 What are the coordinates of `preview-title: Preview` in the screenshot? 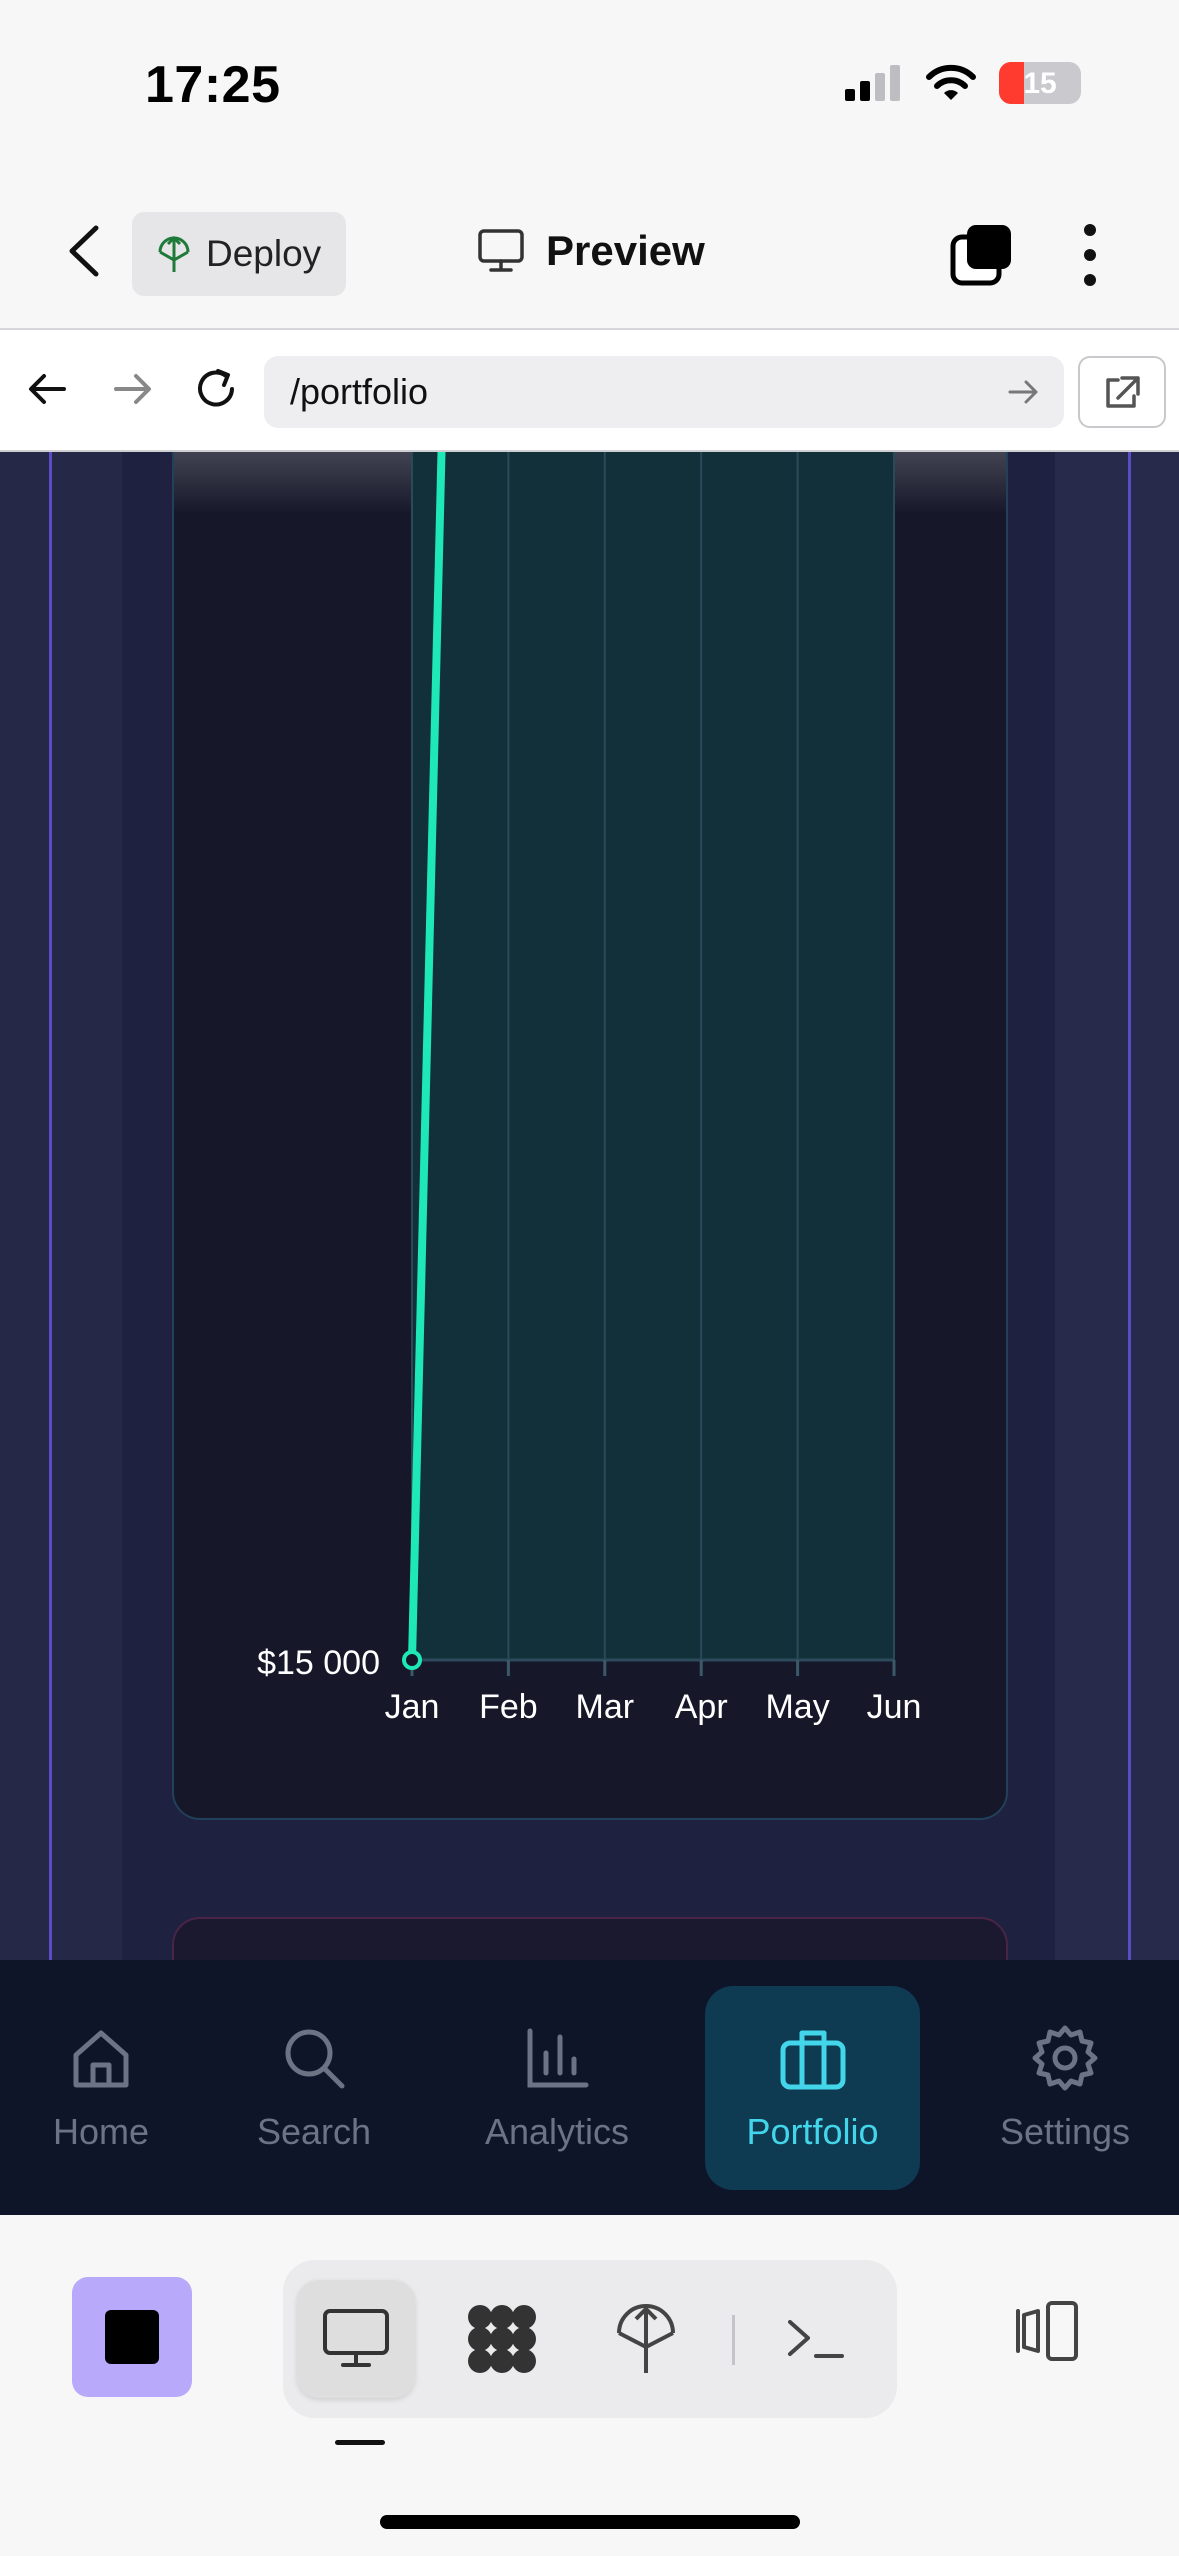 It's located at (591, 251).